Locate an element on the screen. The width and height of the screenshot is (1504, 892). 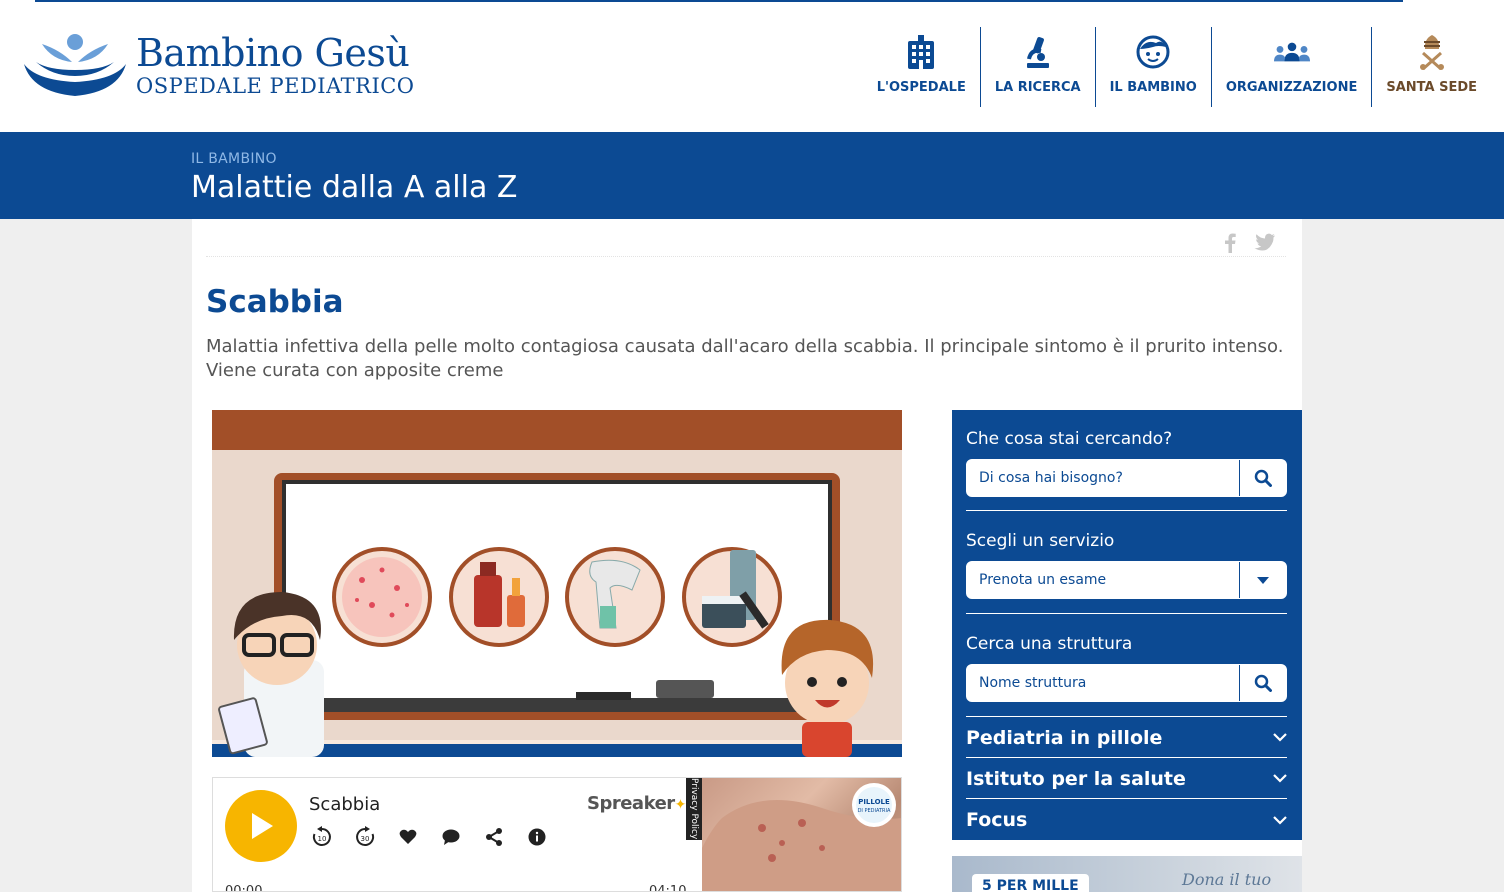
structure-search-box: Nome struttura is located at coordinates (1126, 683).